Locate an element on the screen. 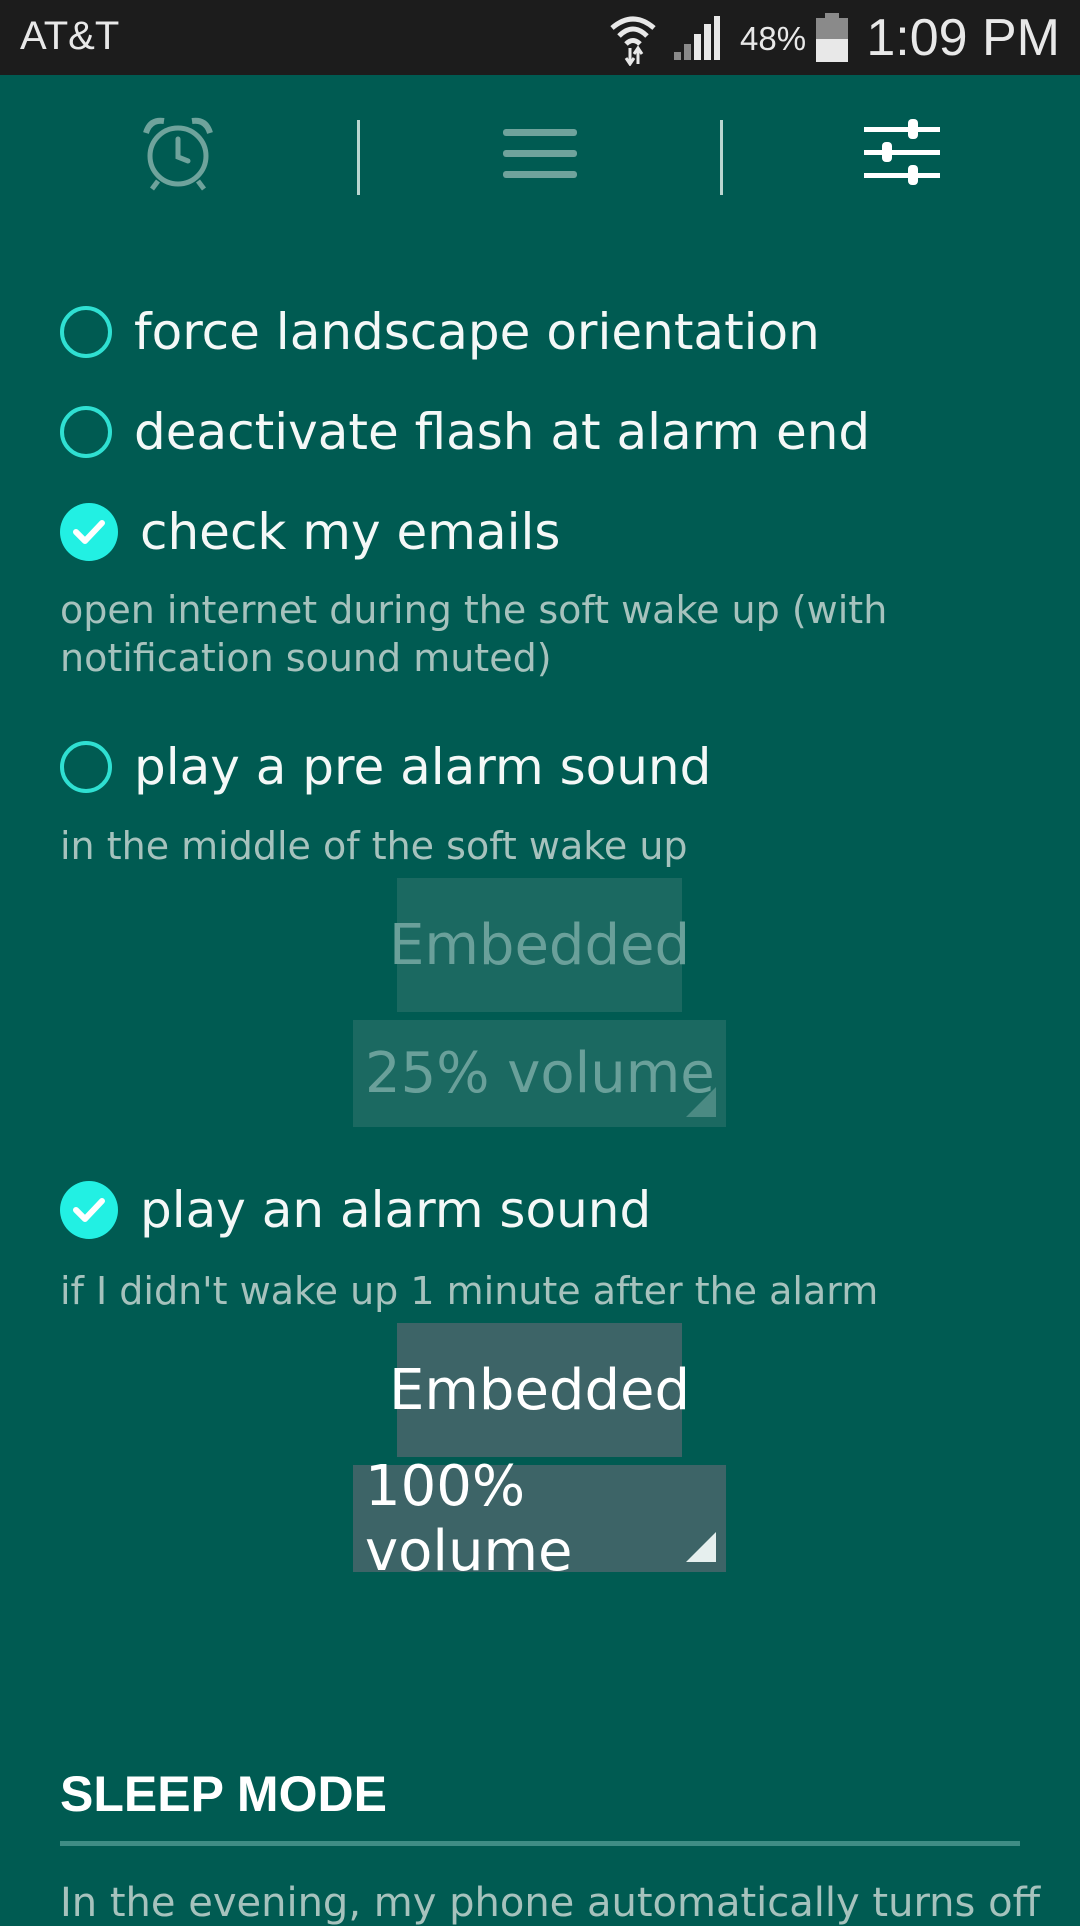  option-description: in the middle of the soft wake up is located at coordinates (374, 846).